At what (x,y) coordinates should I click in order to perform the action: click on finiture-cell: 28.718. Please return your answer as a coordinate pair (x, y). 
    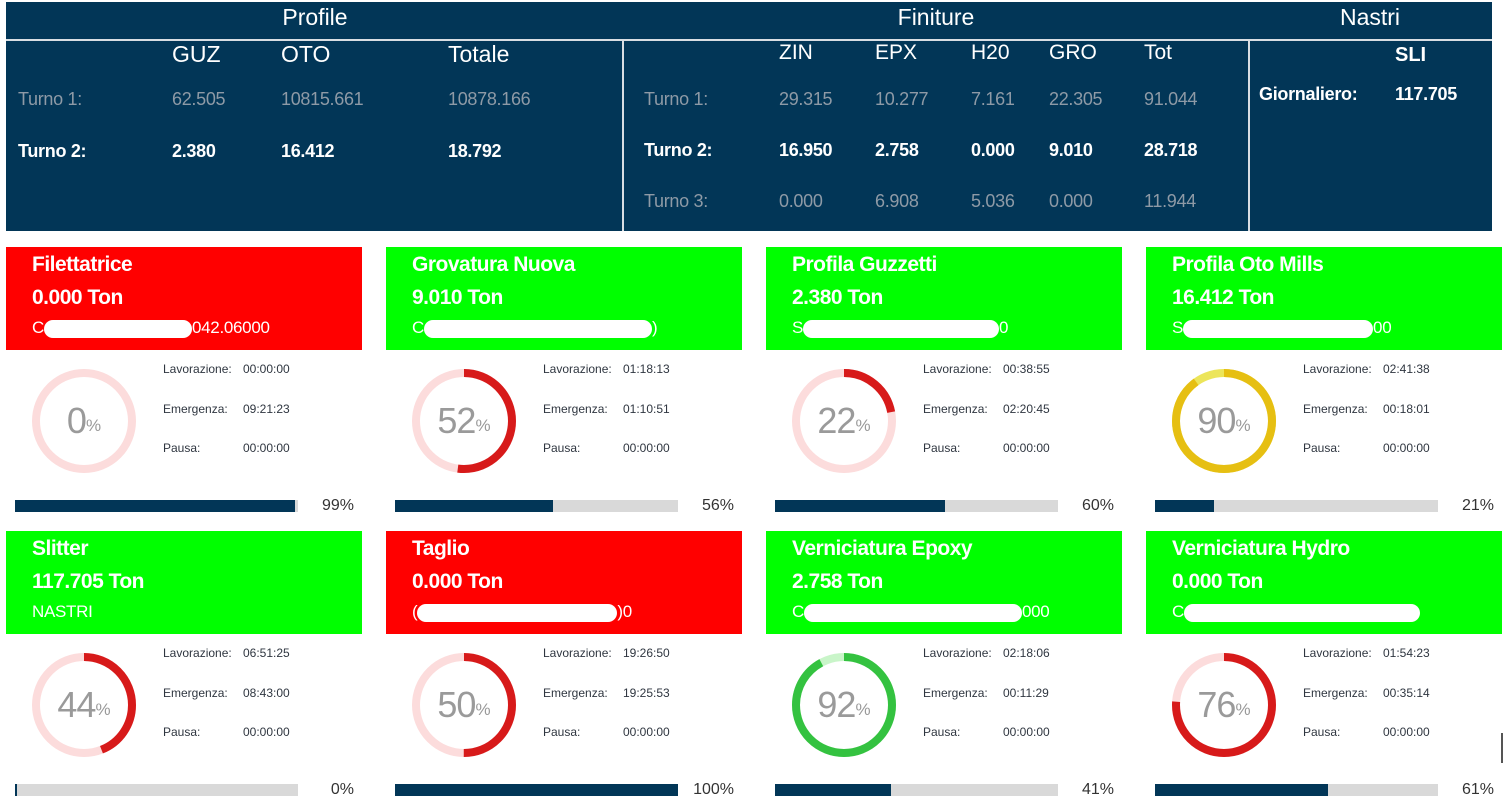
    Looking at the image, I should click on (1171, 150).